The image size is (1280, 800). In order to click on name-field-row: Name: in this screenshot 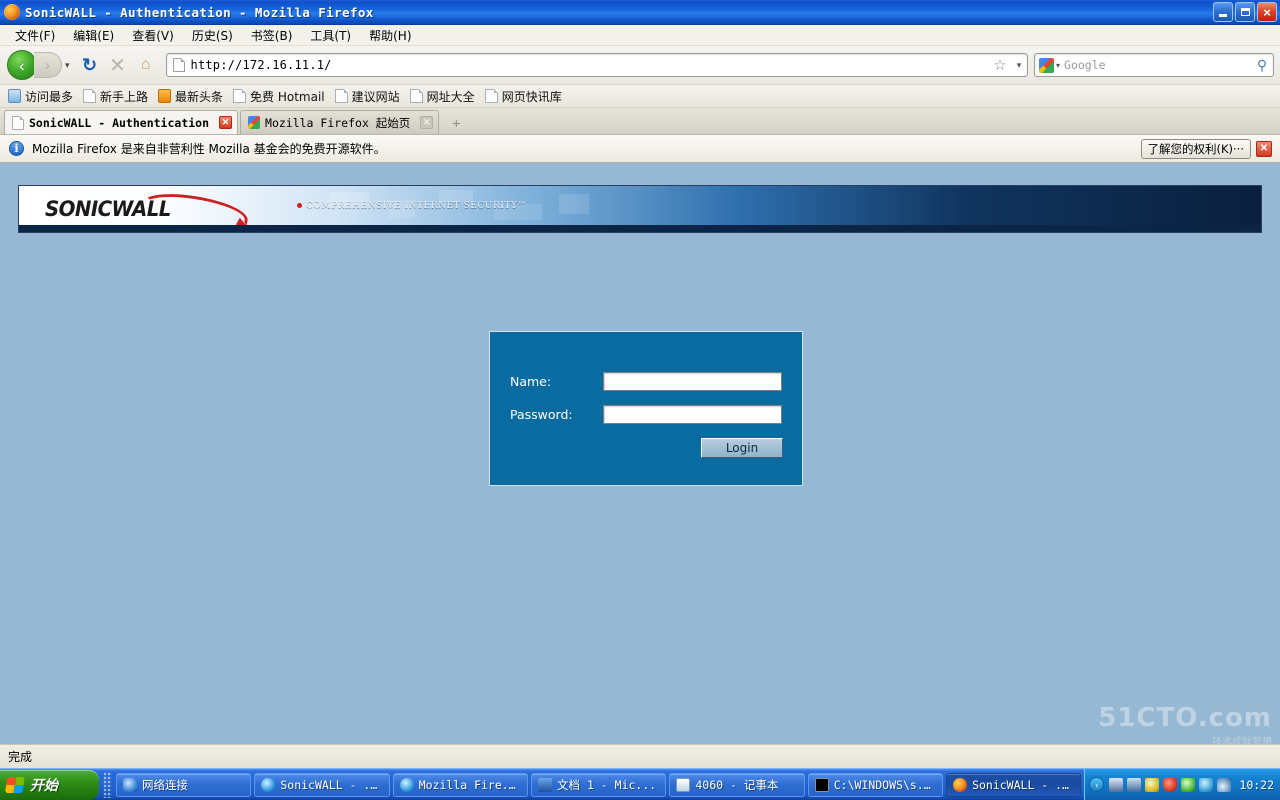, I will do `click(646, 381)`.